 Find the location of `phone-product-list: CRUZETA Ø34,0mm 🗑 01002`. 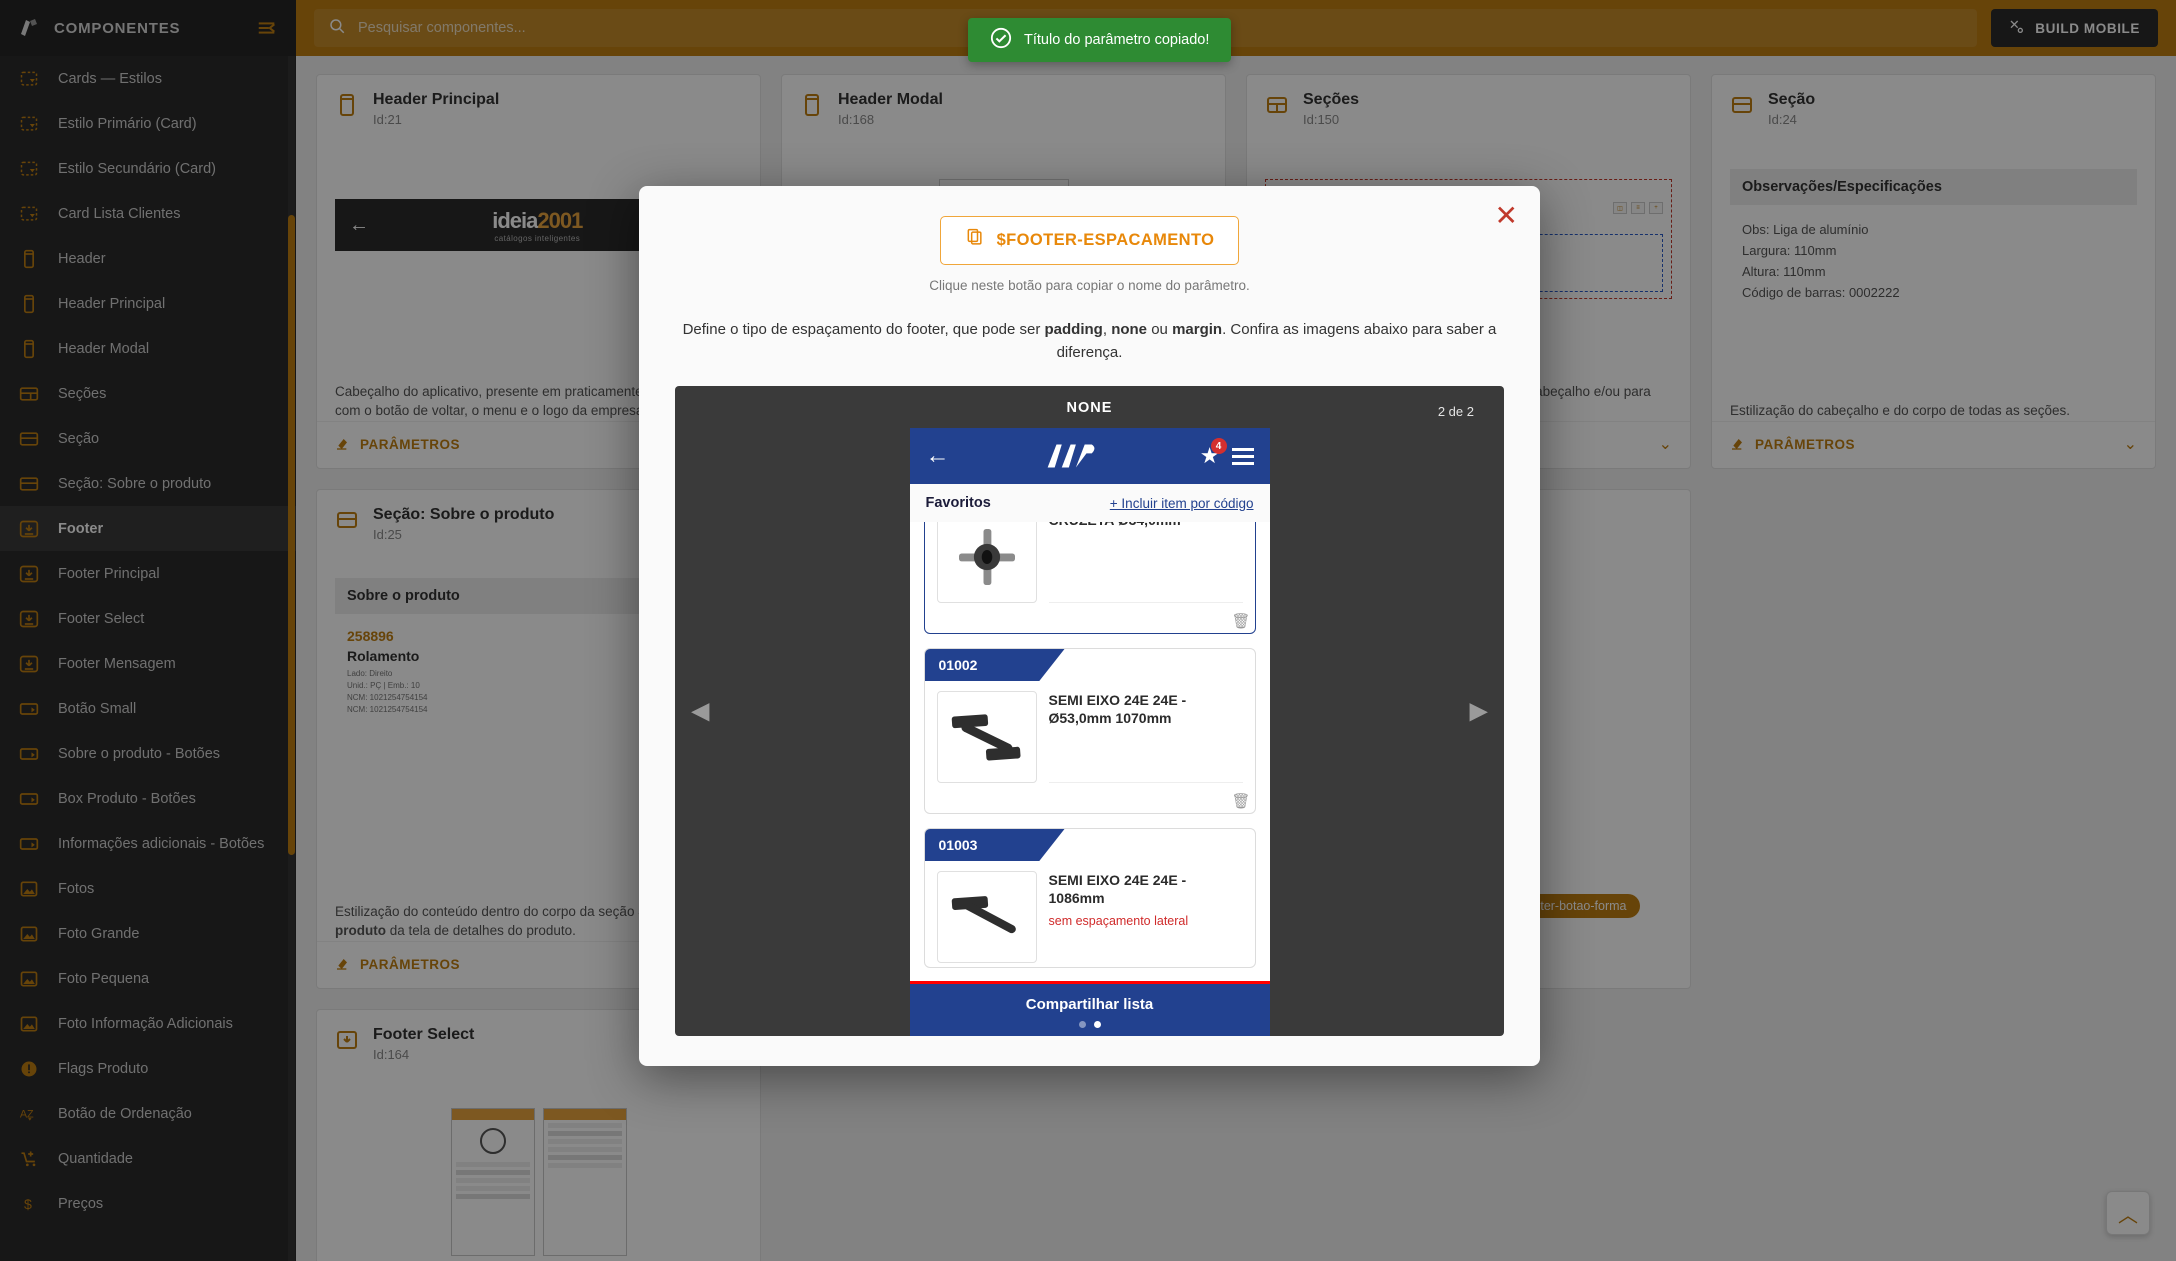

phone-product-list: CRUZETA Ø34,0mm 🗑 01002 is located at coordinates (1089, 779).